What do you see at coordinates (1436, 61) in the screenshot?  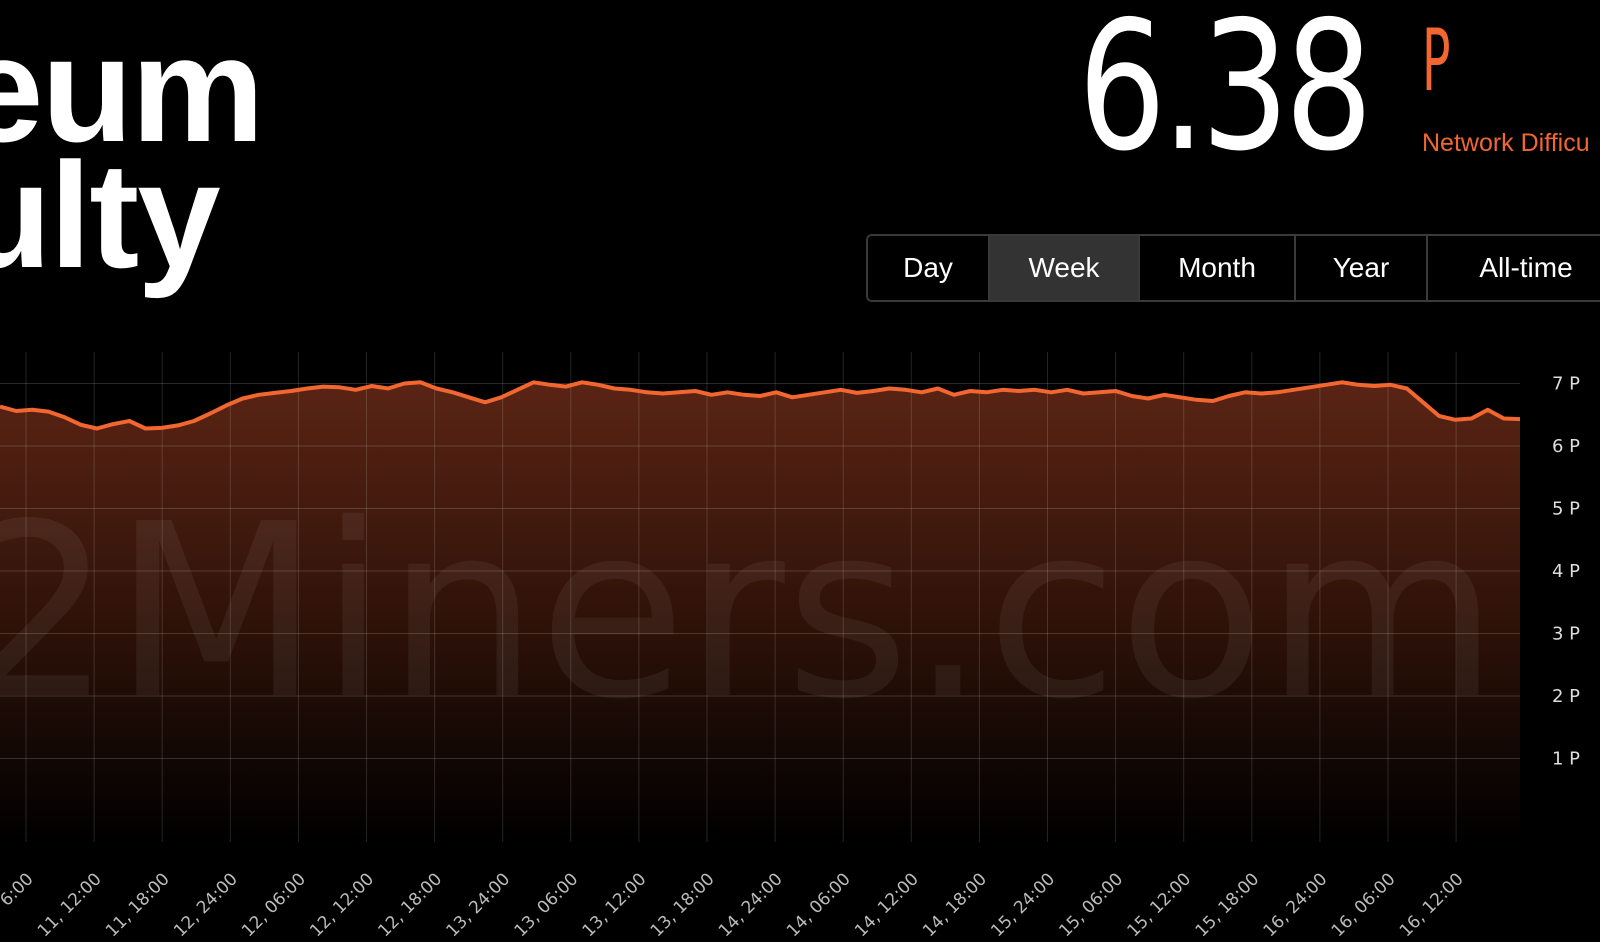 I see `current-difficulty-unit: P` at bounding box center [1436, 61].